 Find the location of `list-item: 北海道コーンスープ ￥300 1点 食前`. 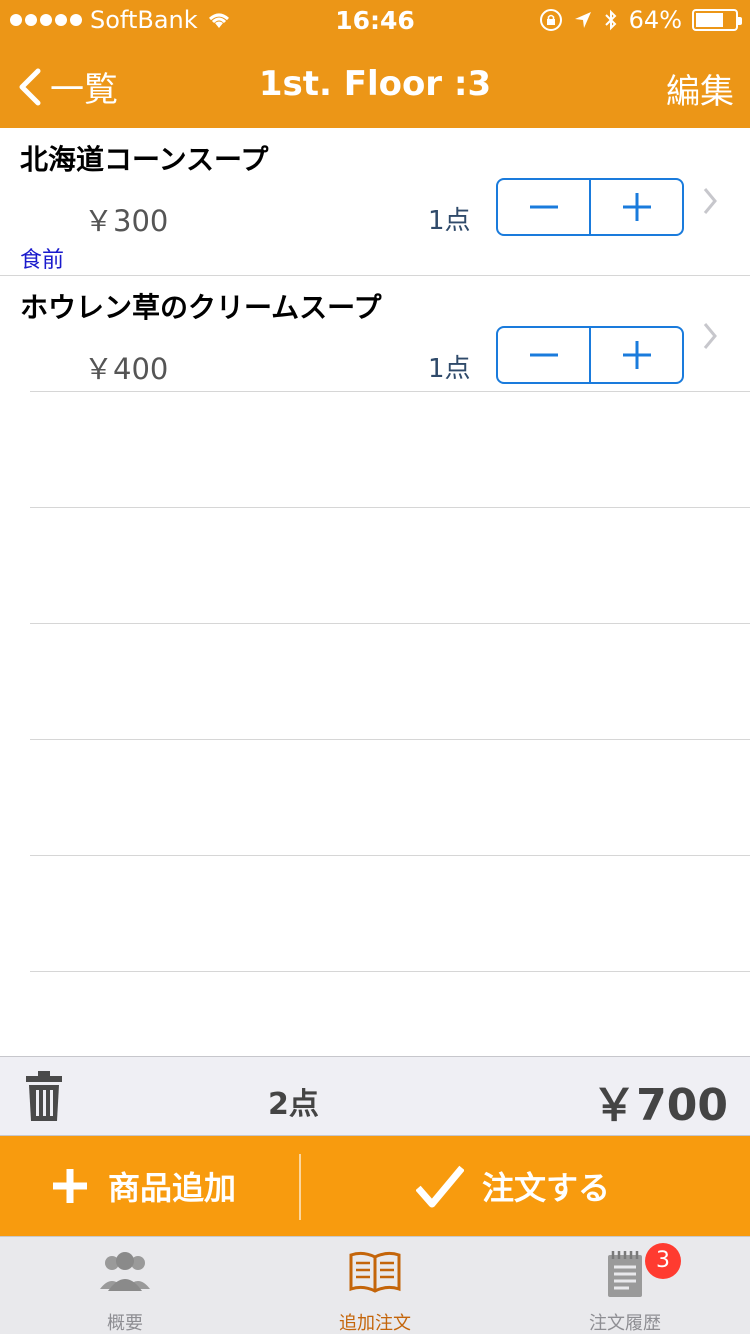

list-item: 北海道コーンスープ ￥300 1点 食前 is located at coordinates (375, 202).